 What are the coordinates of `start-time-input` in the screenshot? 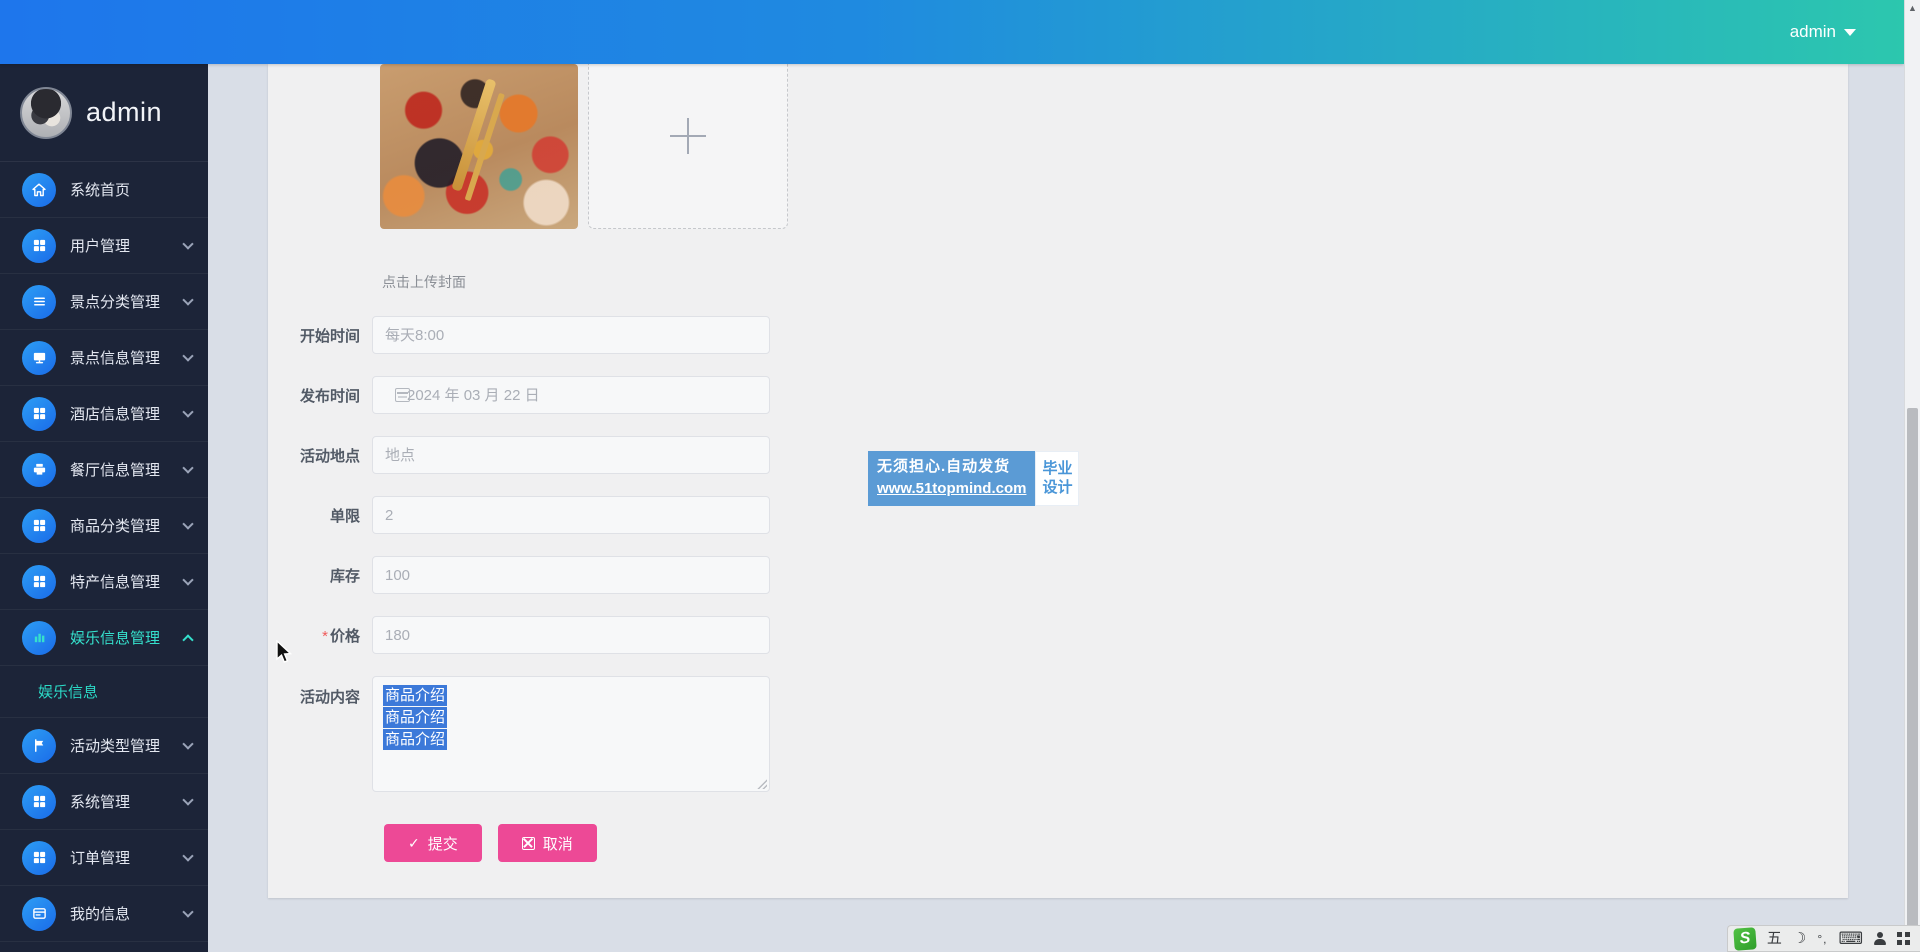 It's located at (571, 335).